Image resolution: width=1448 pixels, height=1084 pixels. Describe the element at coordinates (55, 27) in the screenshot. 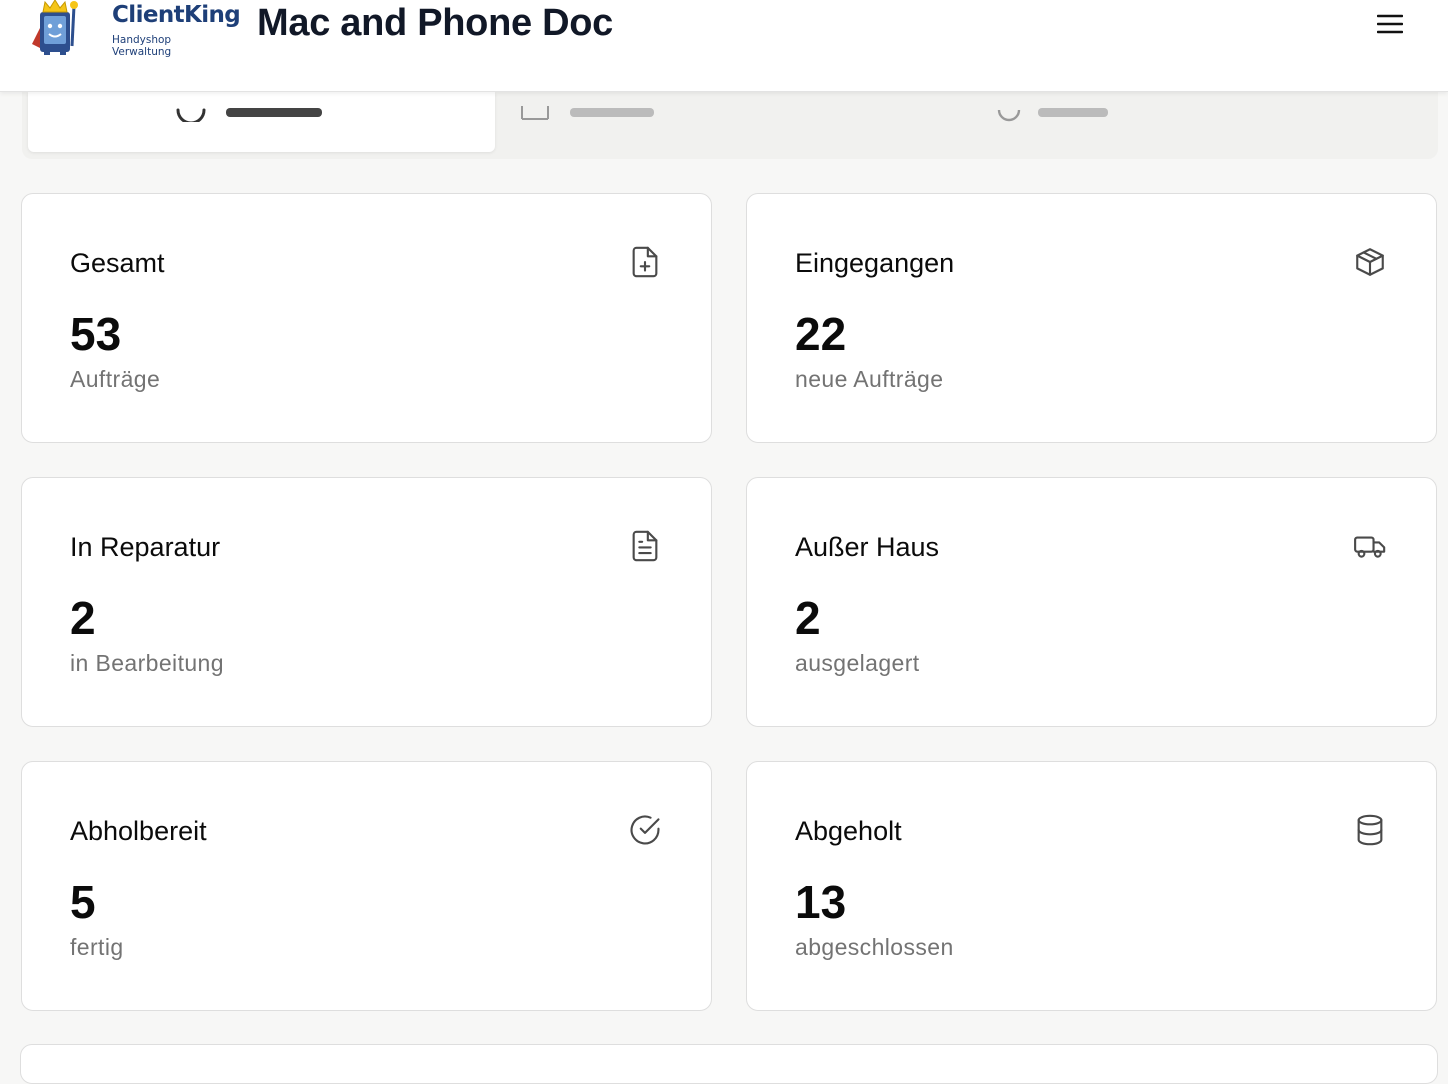

I see `king-mascot-icon` at that location.